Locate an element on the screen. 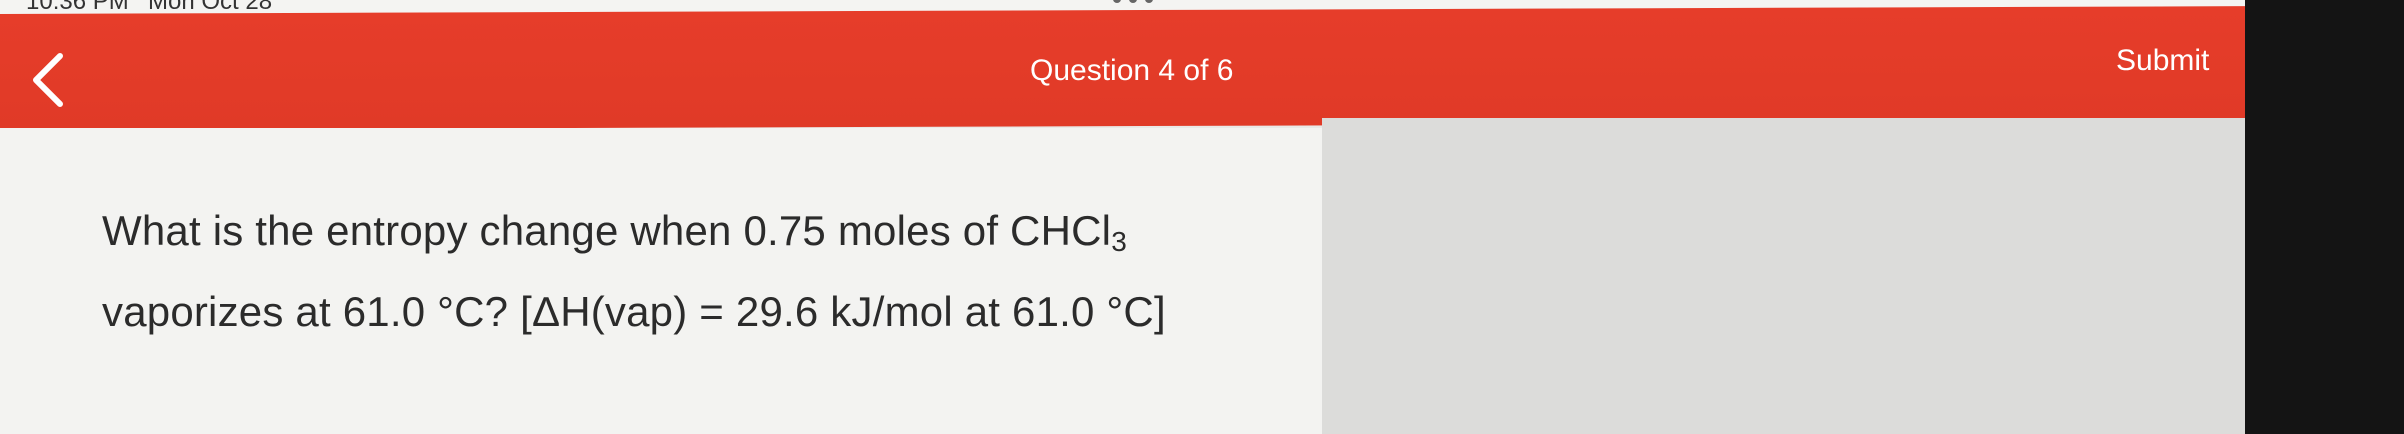 This screenshot has height=434, width=2404. chemical-subscript: 3 is located at coordinates (1119, 241).